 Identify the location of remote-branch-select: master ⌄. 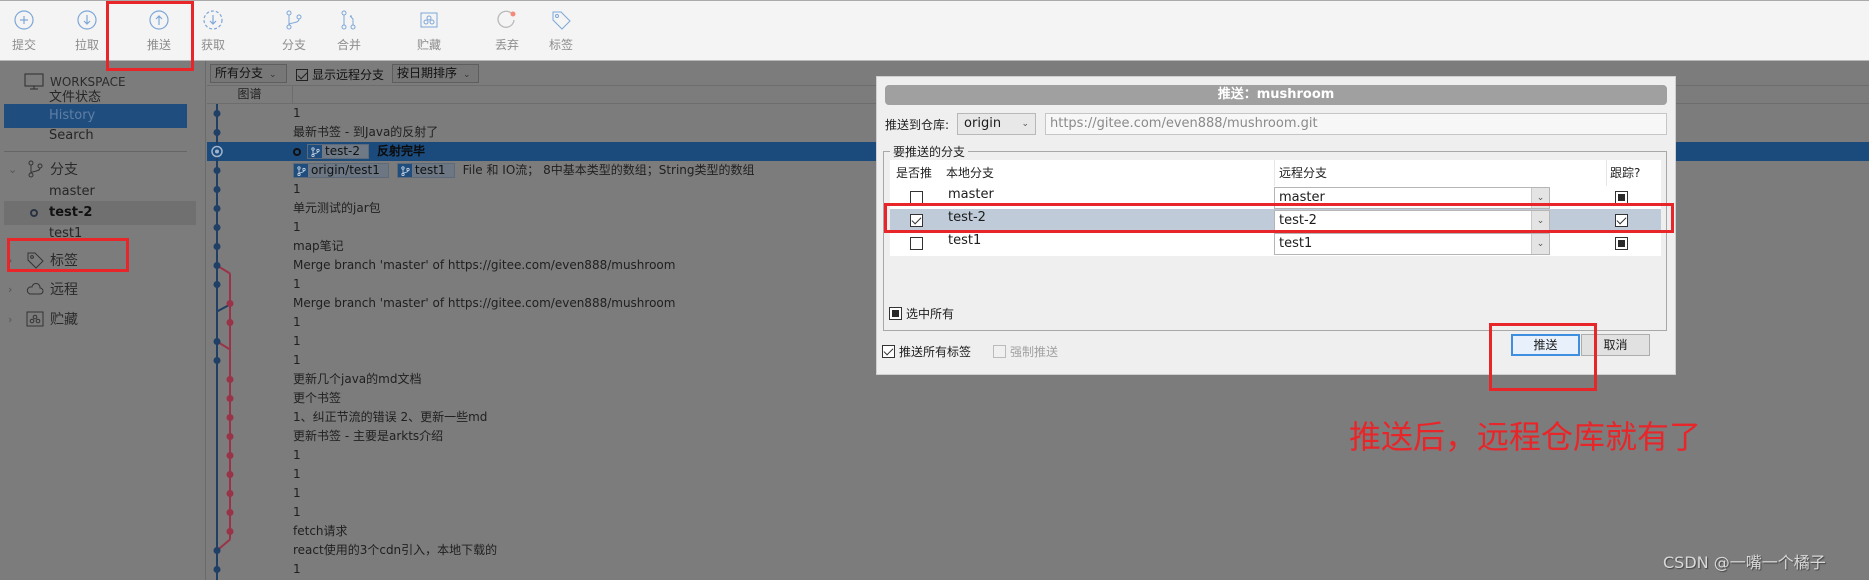
(1412, 198).